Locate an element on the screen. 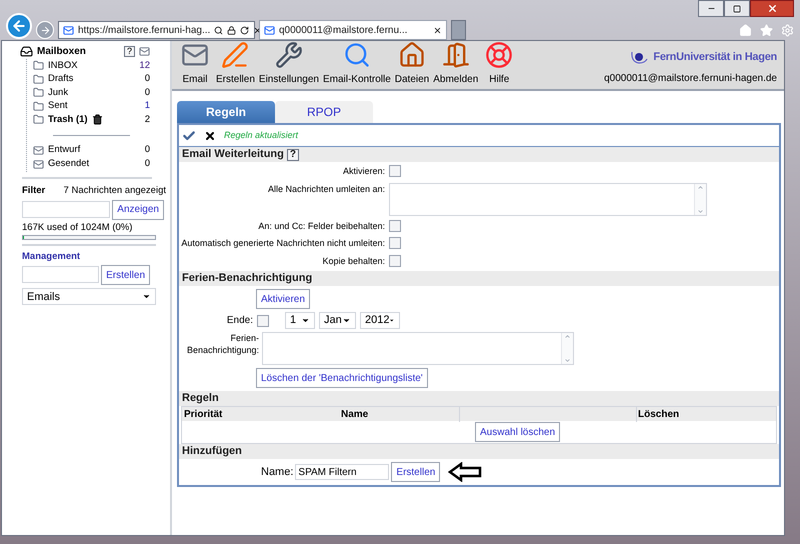  logo-icon is located at coordinates (639, 57).